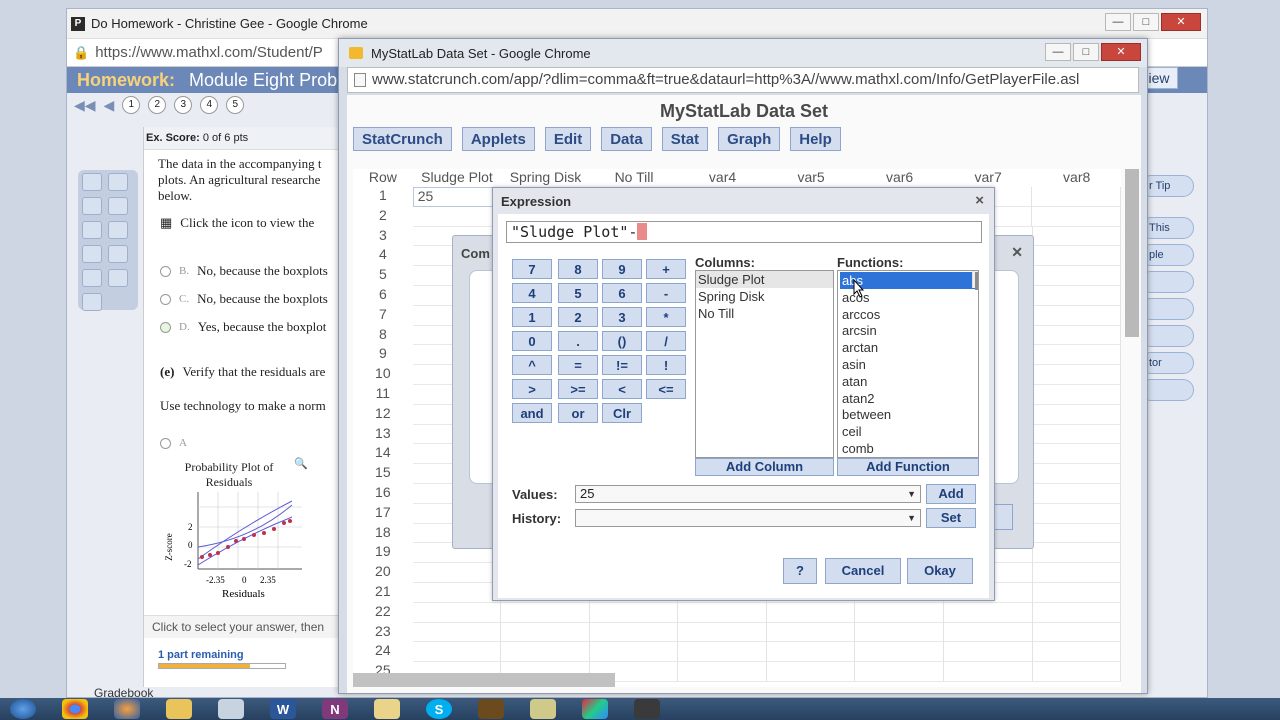 The width and height of the screenshot is (1280, 720). What do you see at coordinates (387, 709) in the screenshot?
I see `files-icon` at bounding box center [387, 709].